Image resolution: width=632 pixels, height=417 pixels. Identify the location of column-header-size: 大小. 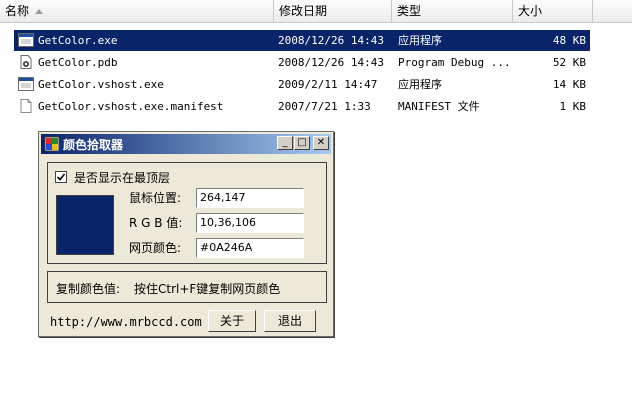
(553, 11).